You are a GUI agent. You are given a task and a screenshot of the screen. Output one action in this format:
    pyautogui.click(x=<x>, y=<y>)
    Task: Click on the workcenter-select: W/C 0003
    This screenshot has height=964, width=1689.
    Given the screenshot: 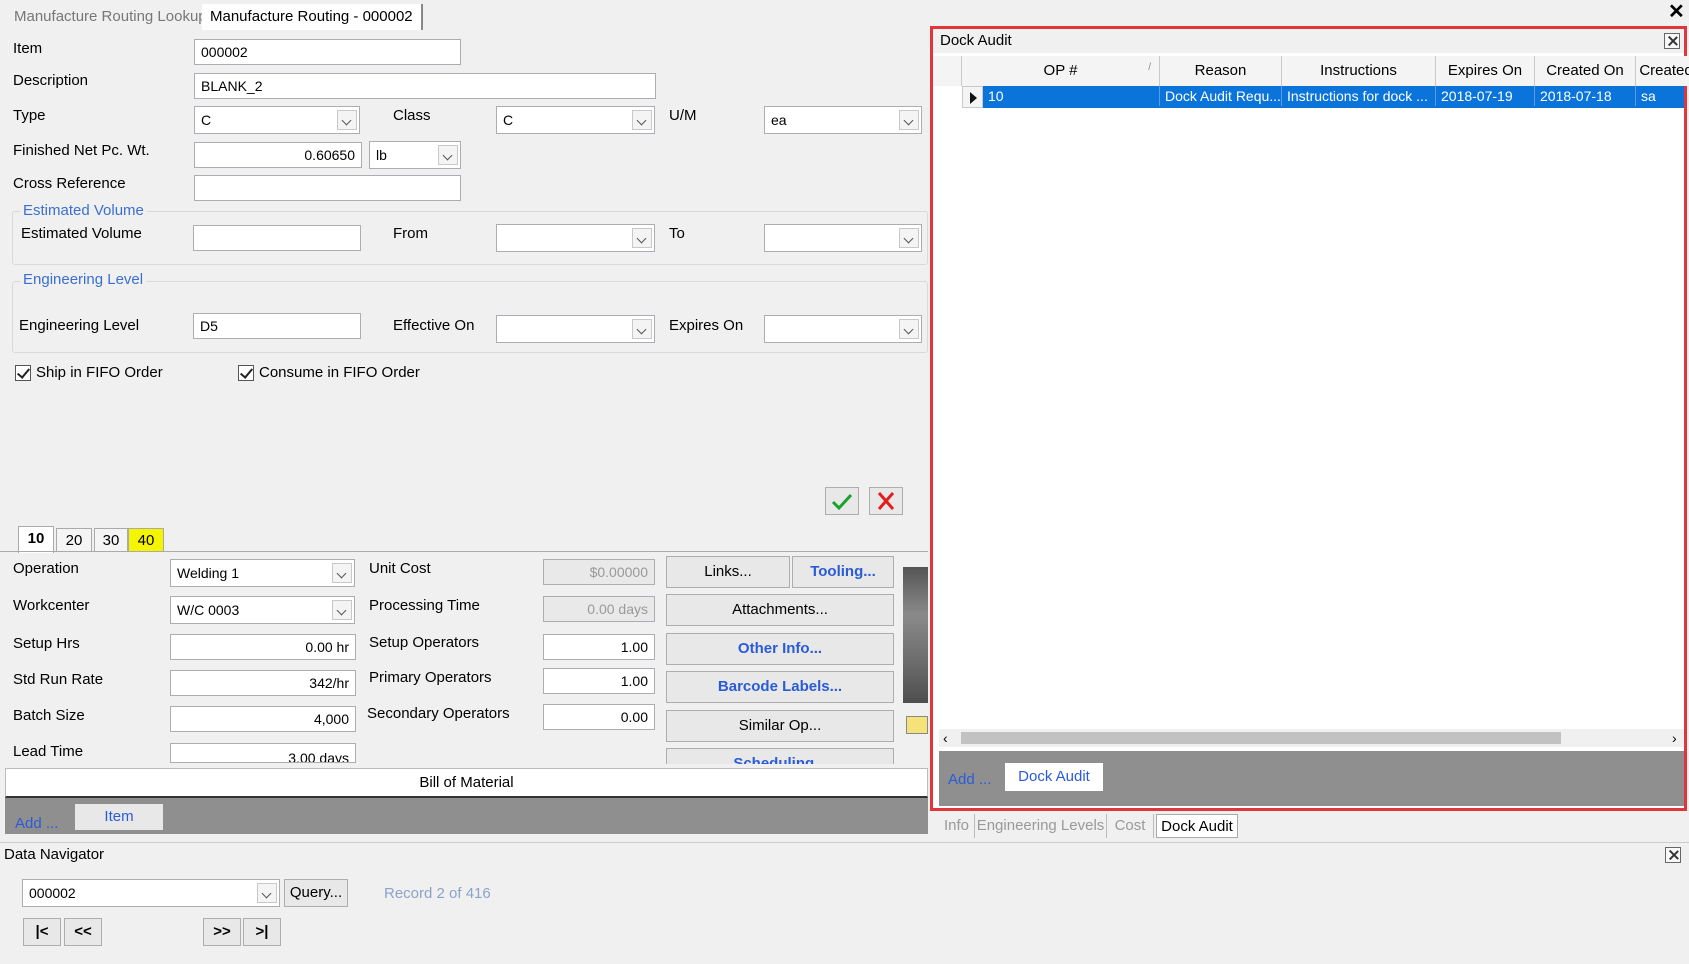 What is the action you would take?
    pyautogui.click(x=262, y=610)
    